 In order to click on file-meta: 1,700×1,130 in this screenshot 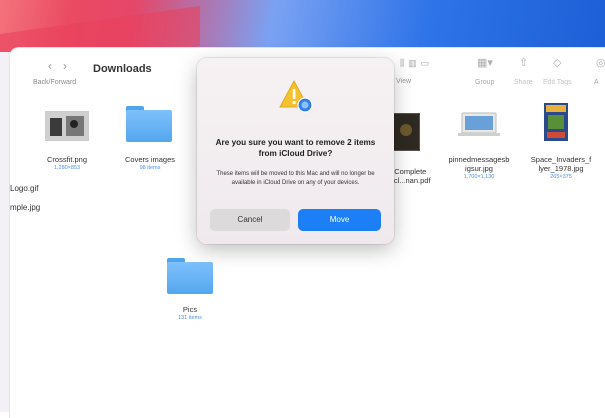, I will do `click(479, 177)`.